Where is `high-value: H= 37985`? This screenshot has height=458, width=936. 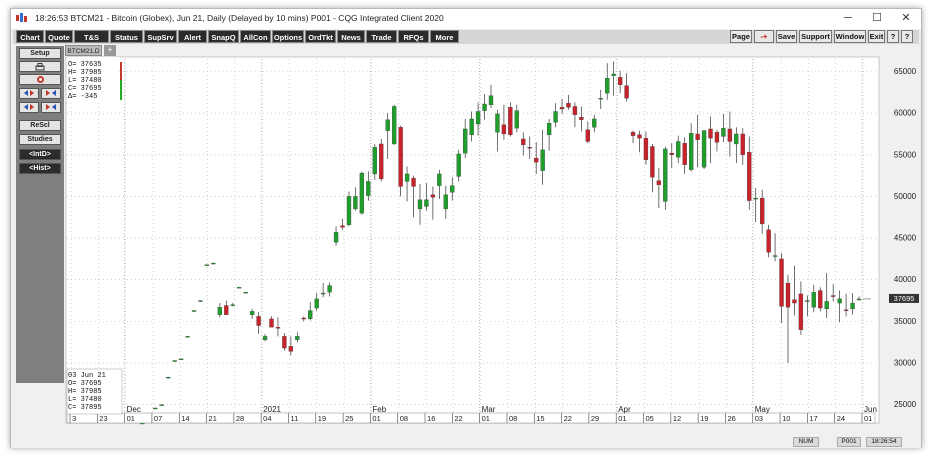
high-value: H= 37985 is located at coordinates (85, 73).